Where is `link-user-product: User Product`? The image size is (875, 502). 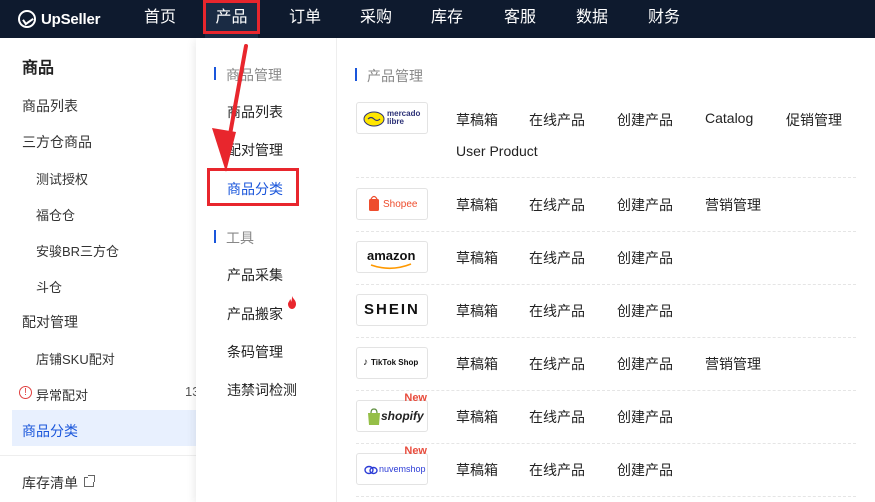 link-user-product: User Product is located at coordinates (497, 151).